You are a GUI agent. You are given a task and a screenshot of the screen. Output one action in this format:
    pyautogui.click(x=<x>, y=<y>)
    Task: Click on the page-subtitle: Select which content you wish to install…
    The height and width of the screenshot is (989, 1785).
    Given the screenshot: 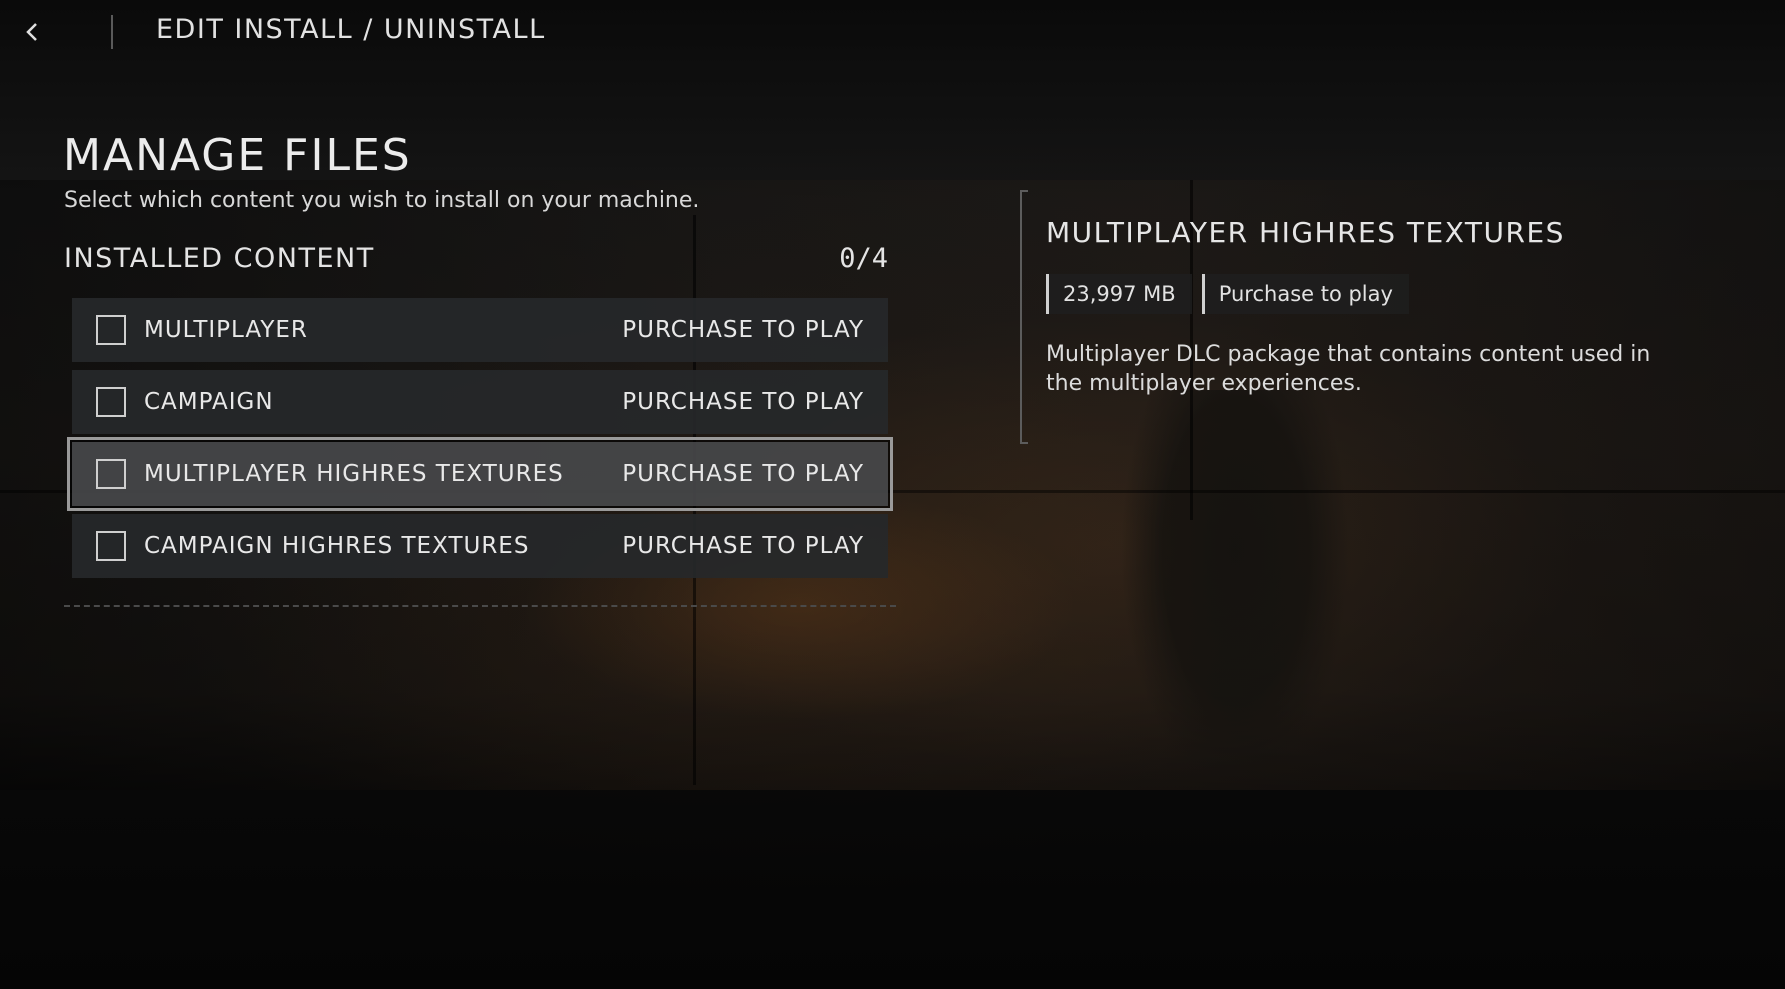 What is the action you would take?
    pyautogui.click(x=382, y=200)
    